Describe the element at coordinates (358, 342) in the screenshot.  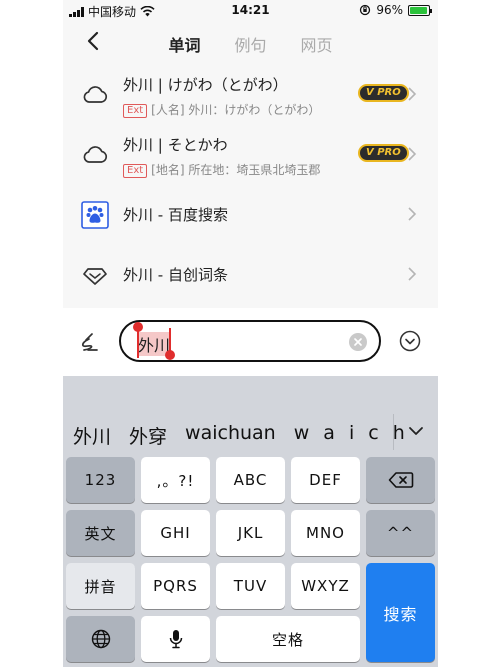
I see `clear-icon` at that location.